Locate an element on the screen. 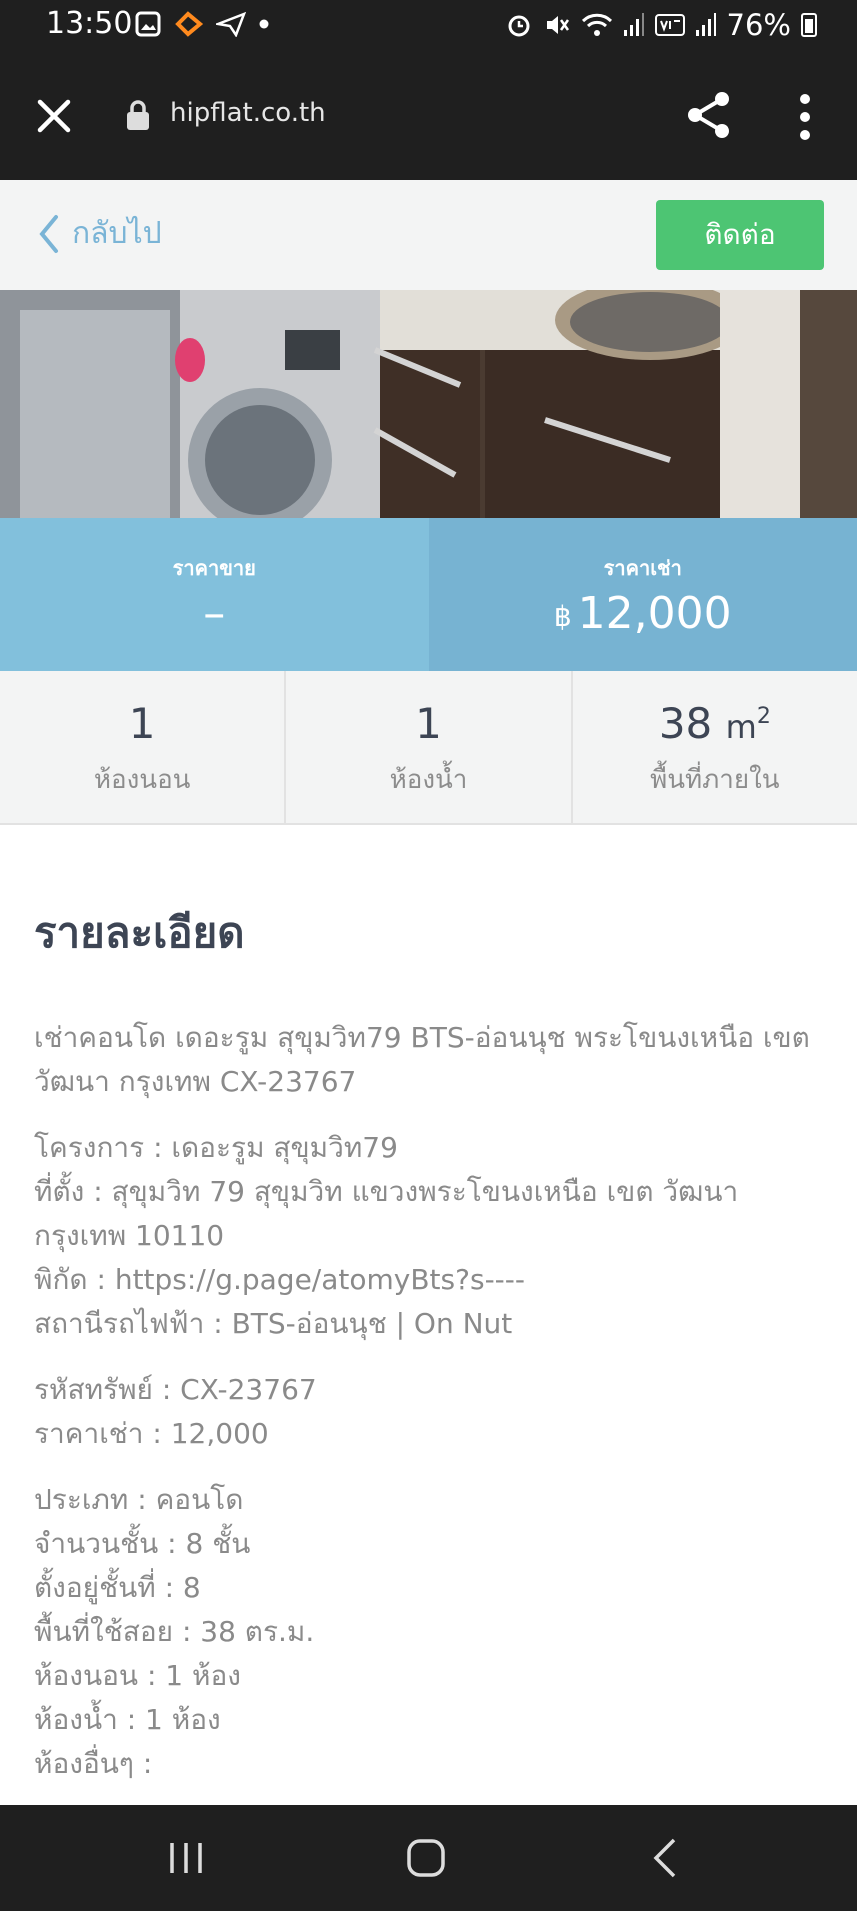 Image resolution: width=857 pixels, height=1911 pixels. bedrooms-label: ห้องนอน is located at coordinates (142, 780).